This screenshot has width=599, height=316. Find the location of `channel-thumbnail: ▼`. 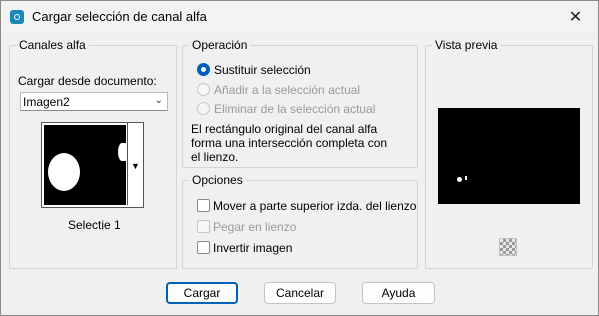

channel-thumbnail: ▼ is located at coordinates (92, 165).